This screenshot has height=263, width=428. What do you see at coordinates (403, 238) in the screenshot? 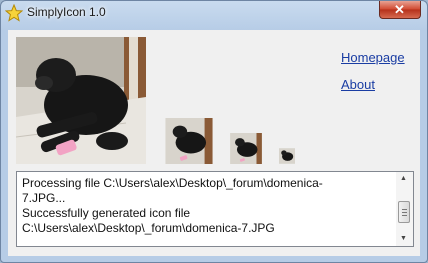
I see `scroll-down-icon: ▼` at bounding box center [403, 238].